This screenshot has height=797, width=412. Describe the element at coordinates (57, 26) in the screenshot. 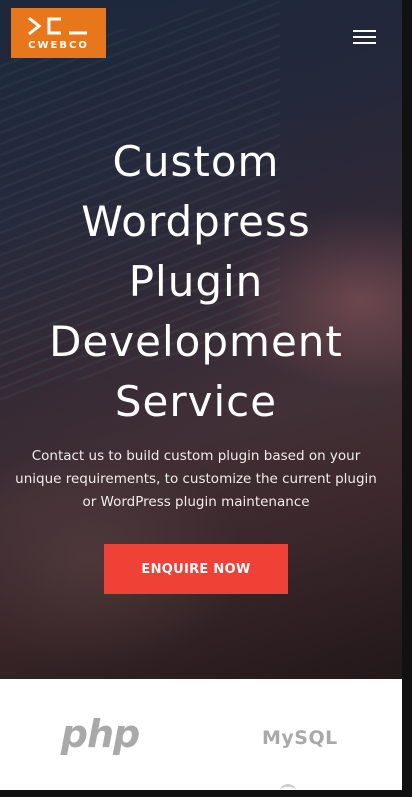

I see `logo-mark-icon` at that location.